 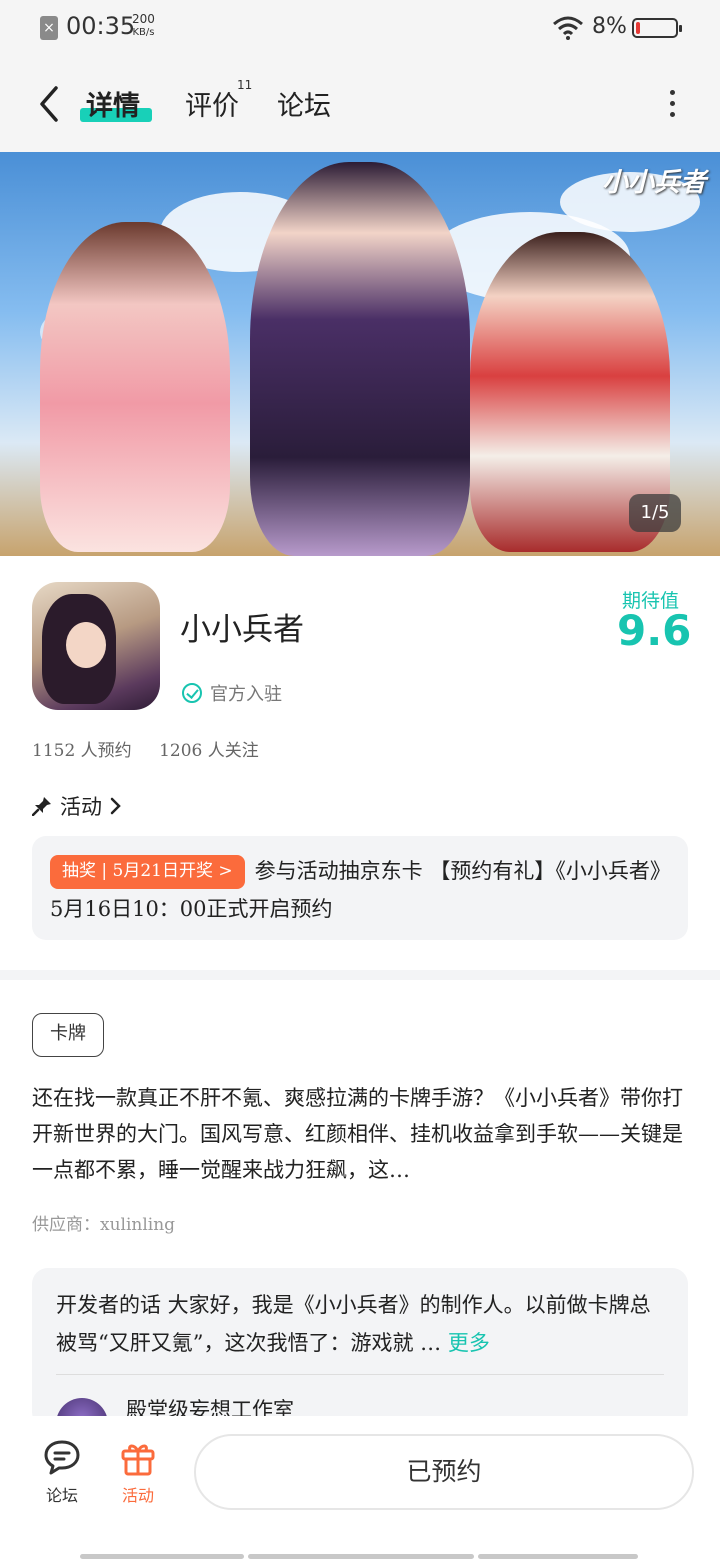 What do you see at coordinates (657, 28) in the screenshot?
I see `battery-low-icon` at bounding box center [657, 28].